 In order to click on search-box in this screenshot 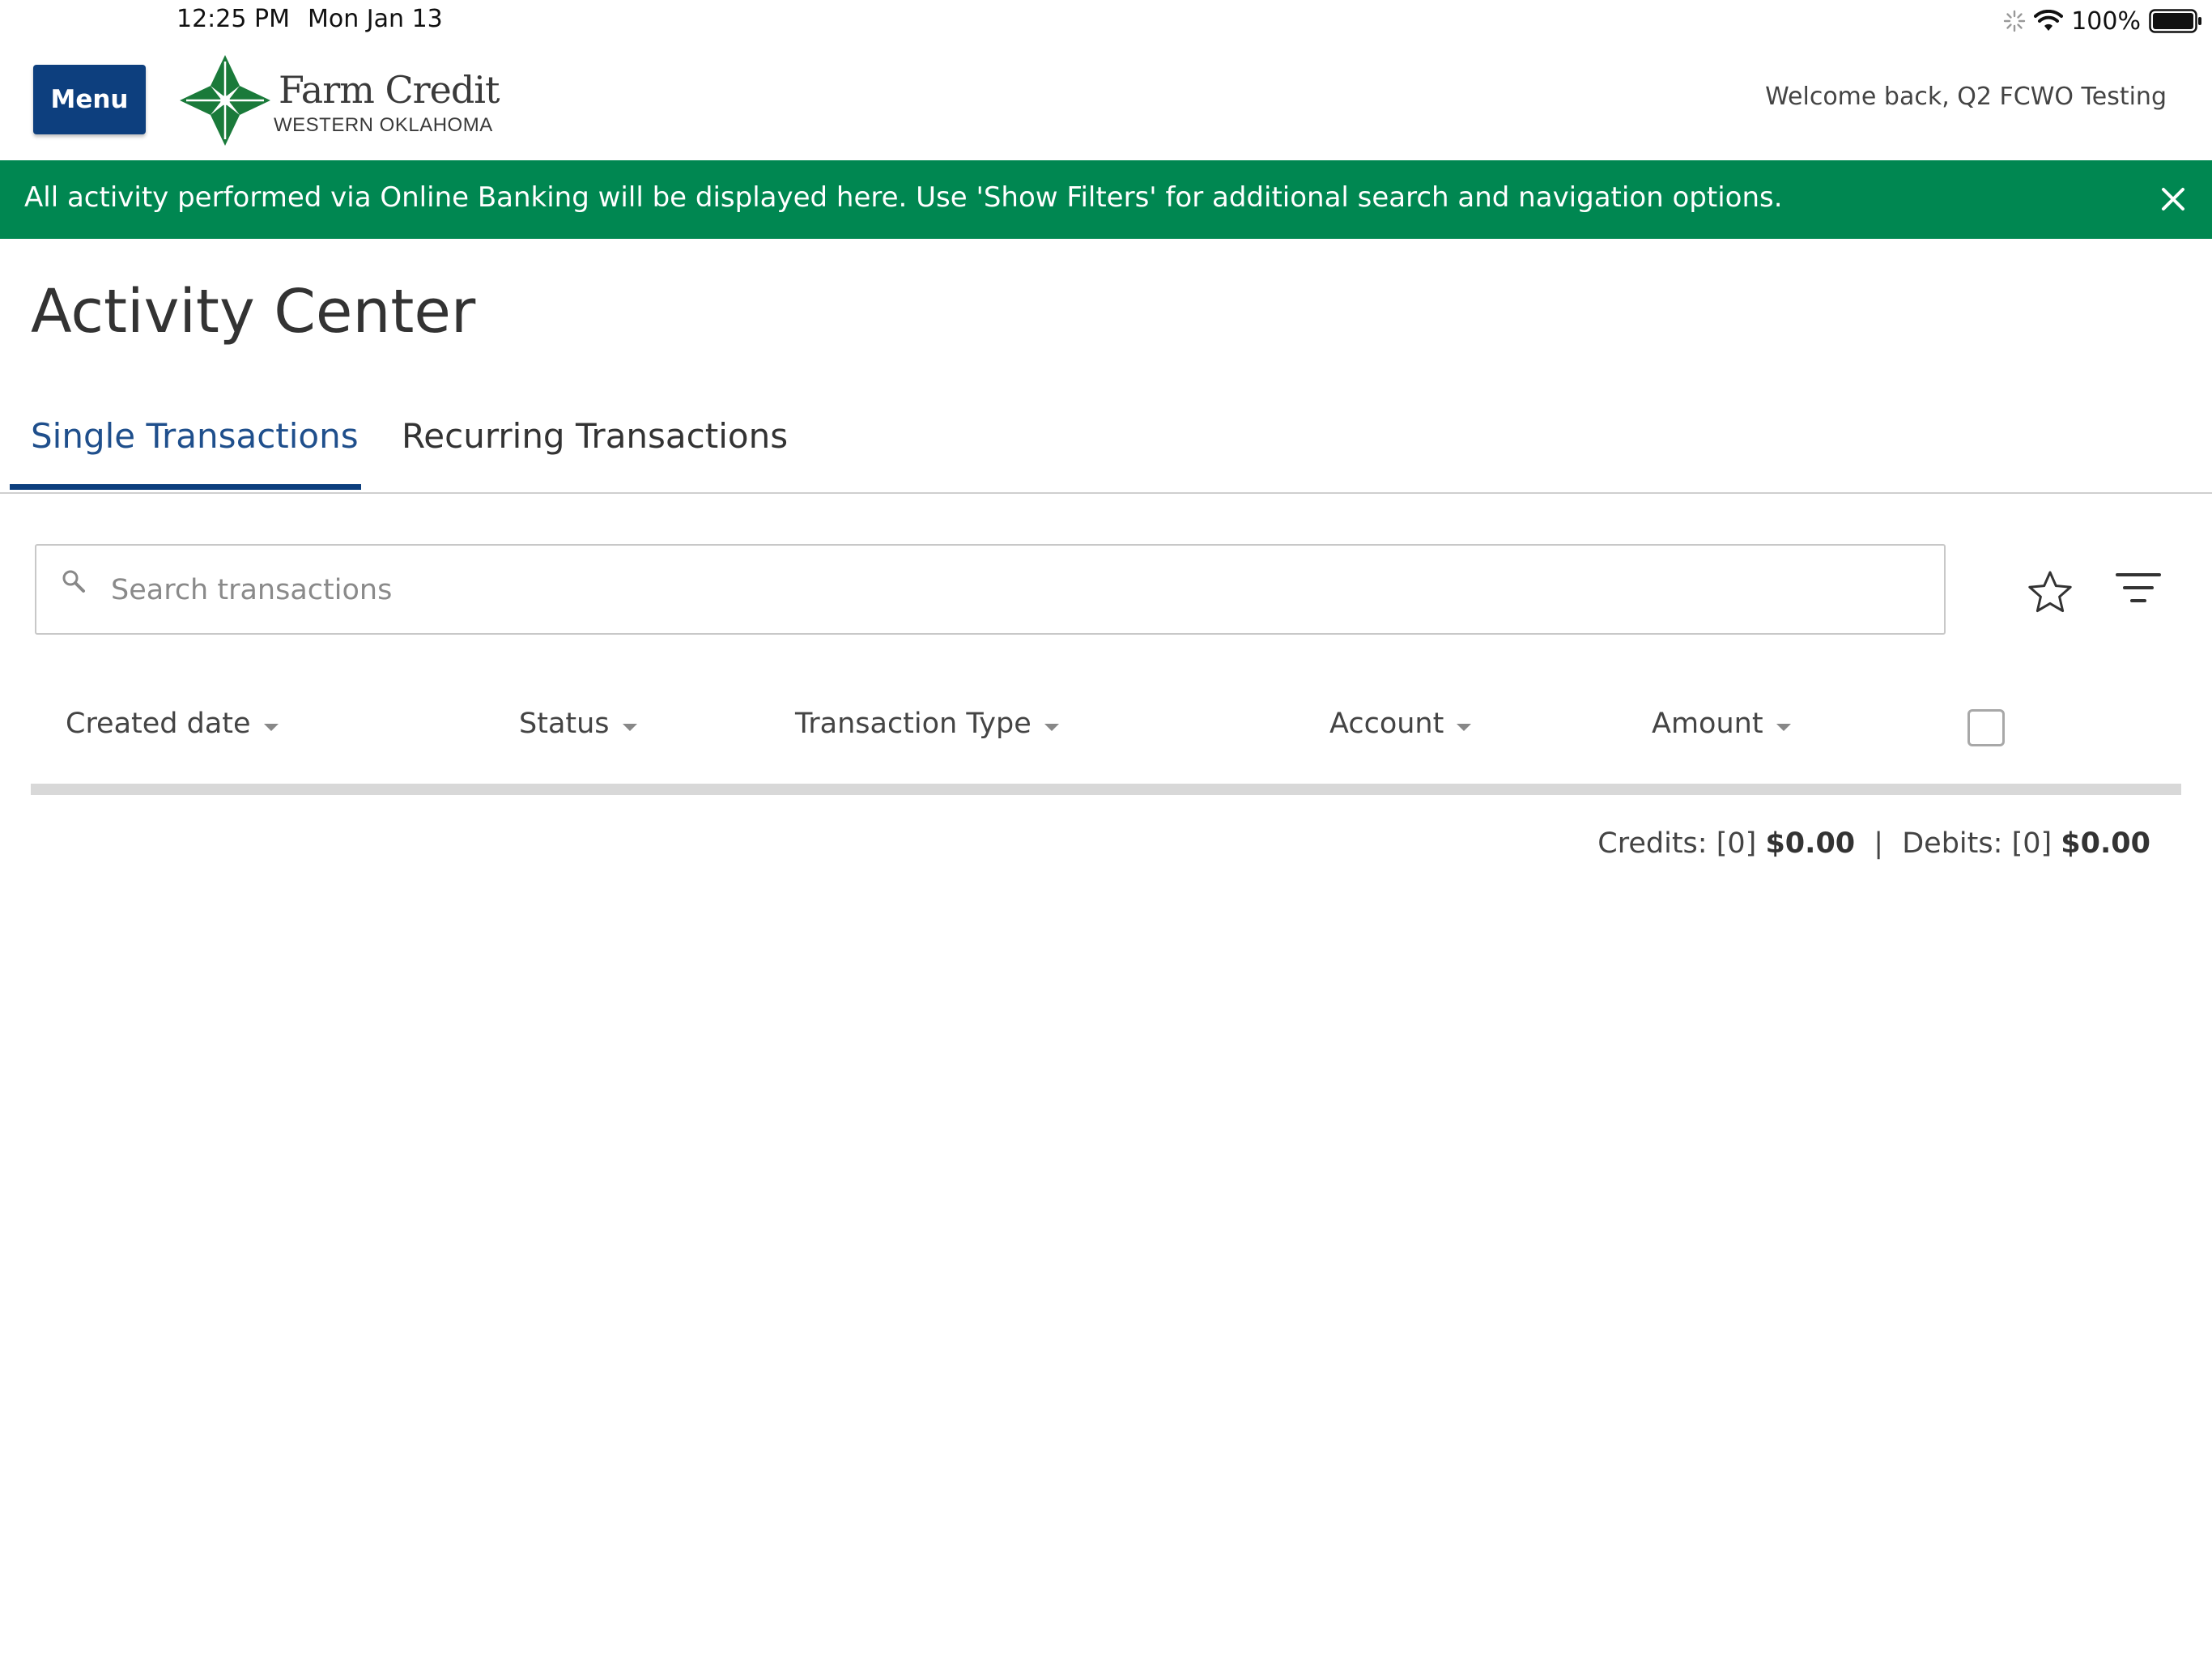, I will do `click(991, 589)`.